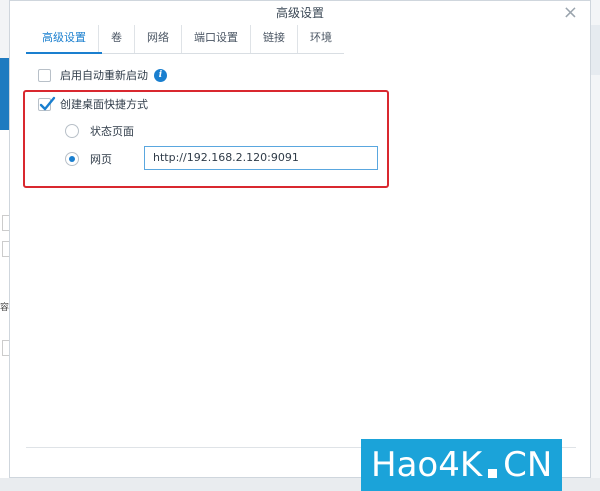 This screenshot has width=600, height=491. Describe the element at coordinates (44, 75) in the screenshot. I see `auto-restart-checkbox` at that location.